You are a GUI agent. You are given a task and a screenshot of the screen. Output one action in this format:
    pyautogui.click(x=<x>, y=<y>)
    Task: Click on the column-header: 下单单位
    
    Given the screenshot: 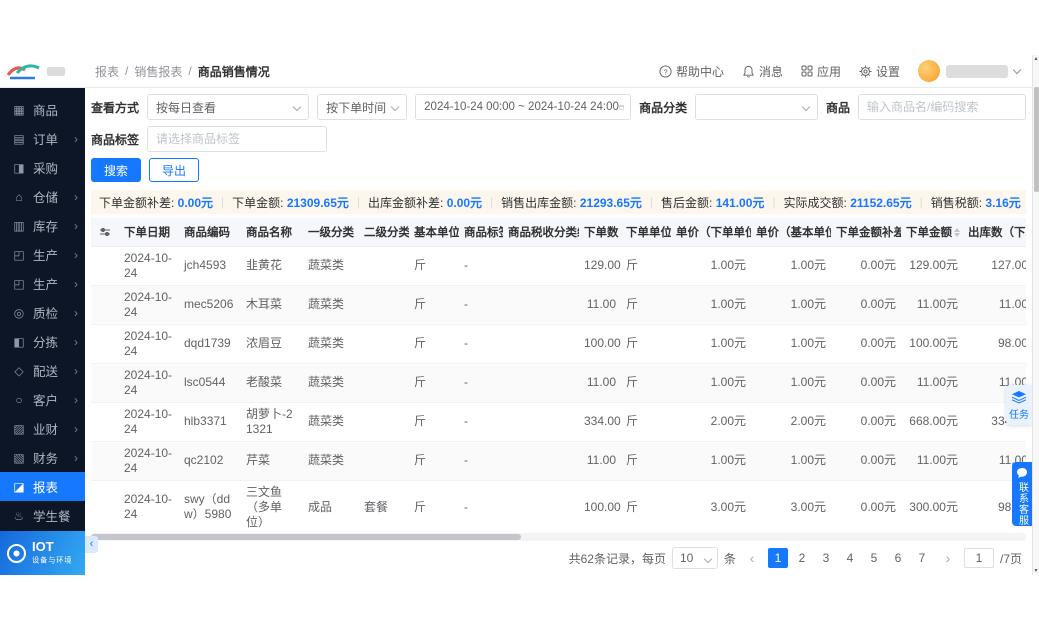 What is the action you would take?
    pyautogui.click(x=646, y=232)
    